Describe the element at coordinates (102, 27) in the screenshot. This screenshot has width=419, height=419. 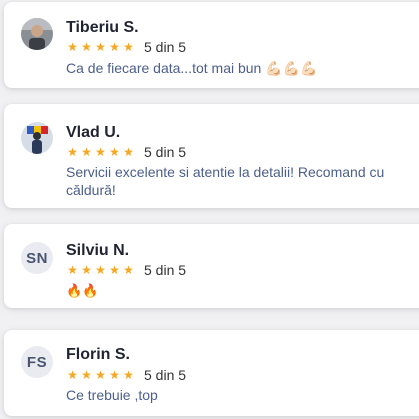
I see `reviewer-name: Tiberiu S.` at that location.